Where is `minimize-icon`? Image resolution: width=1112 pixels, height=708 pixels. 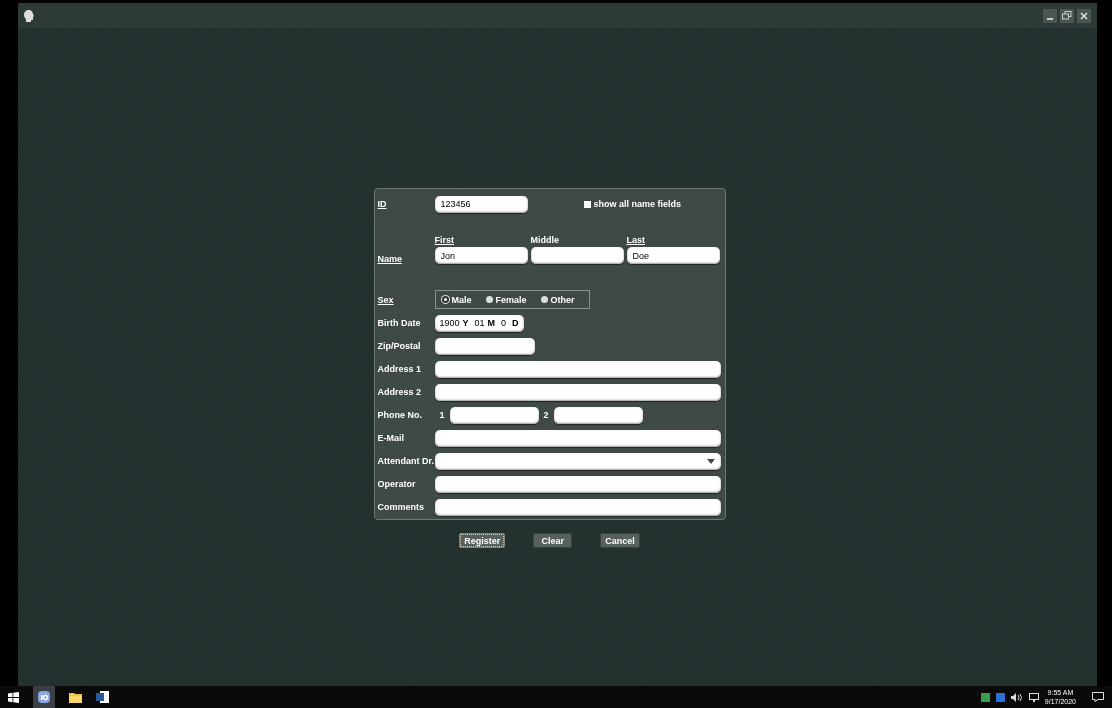 minimize-icon is located at coordinates (1050, 18).